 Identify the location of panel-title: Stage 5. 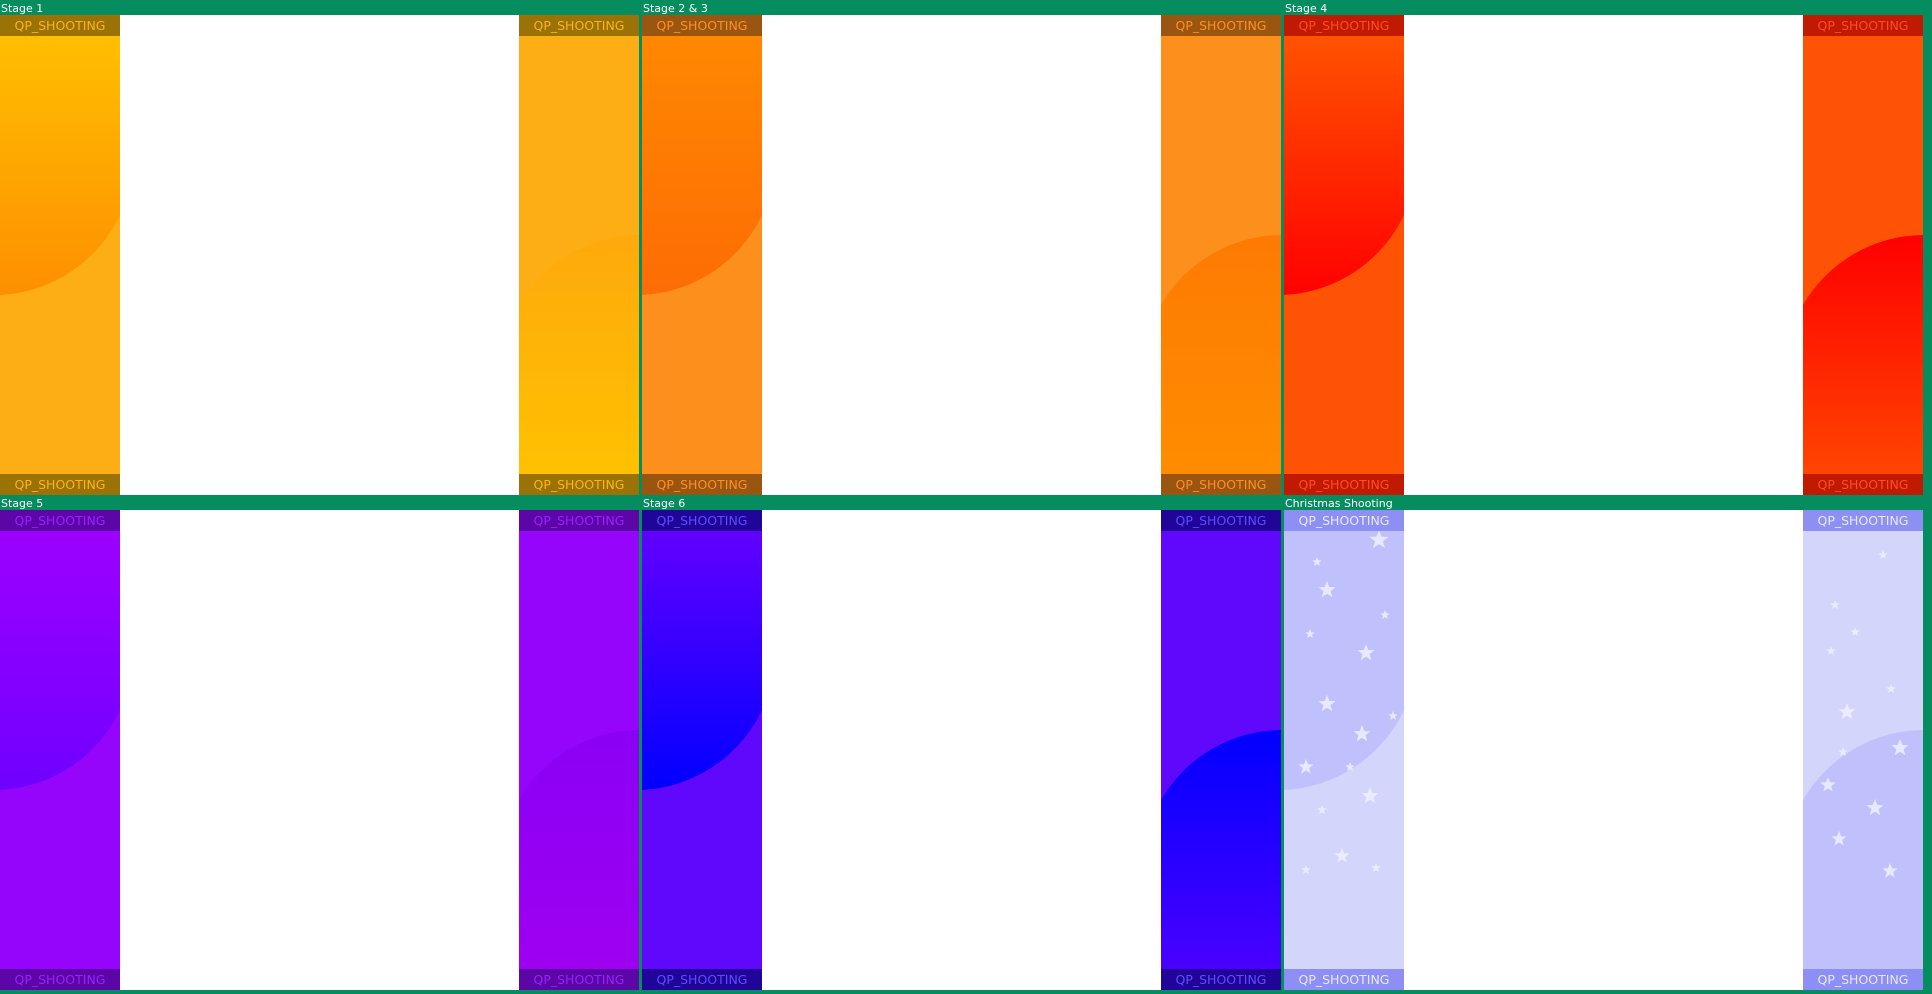
(22, 503).